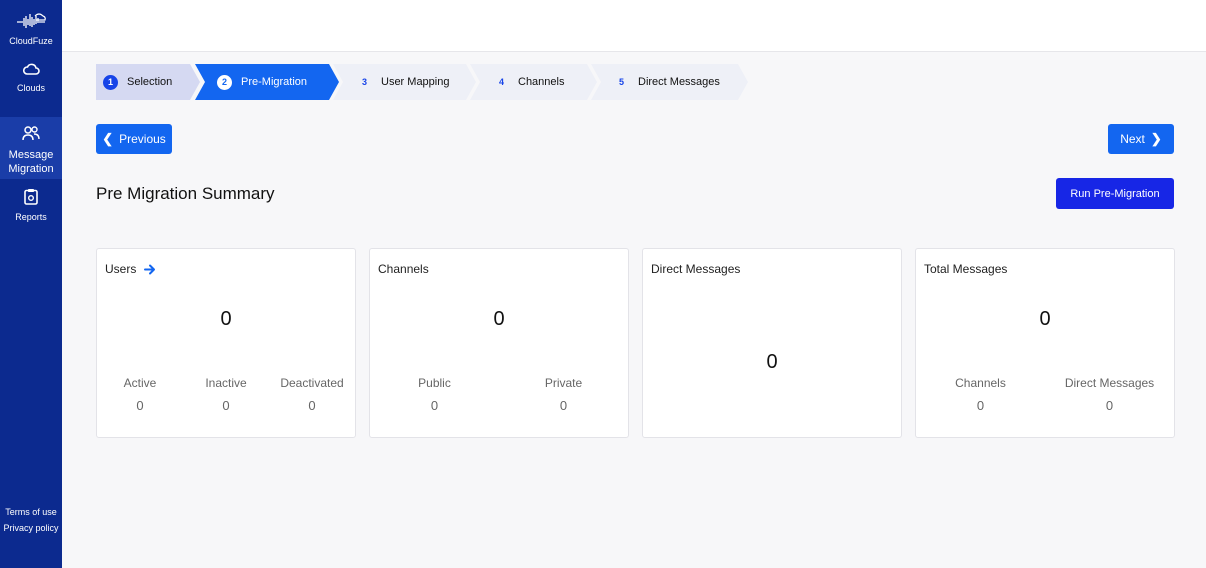  I want to click on previous-button: ❮ Previous, so click(134, 139).